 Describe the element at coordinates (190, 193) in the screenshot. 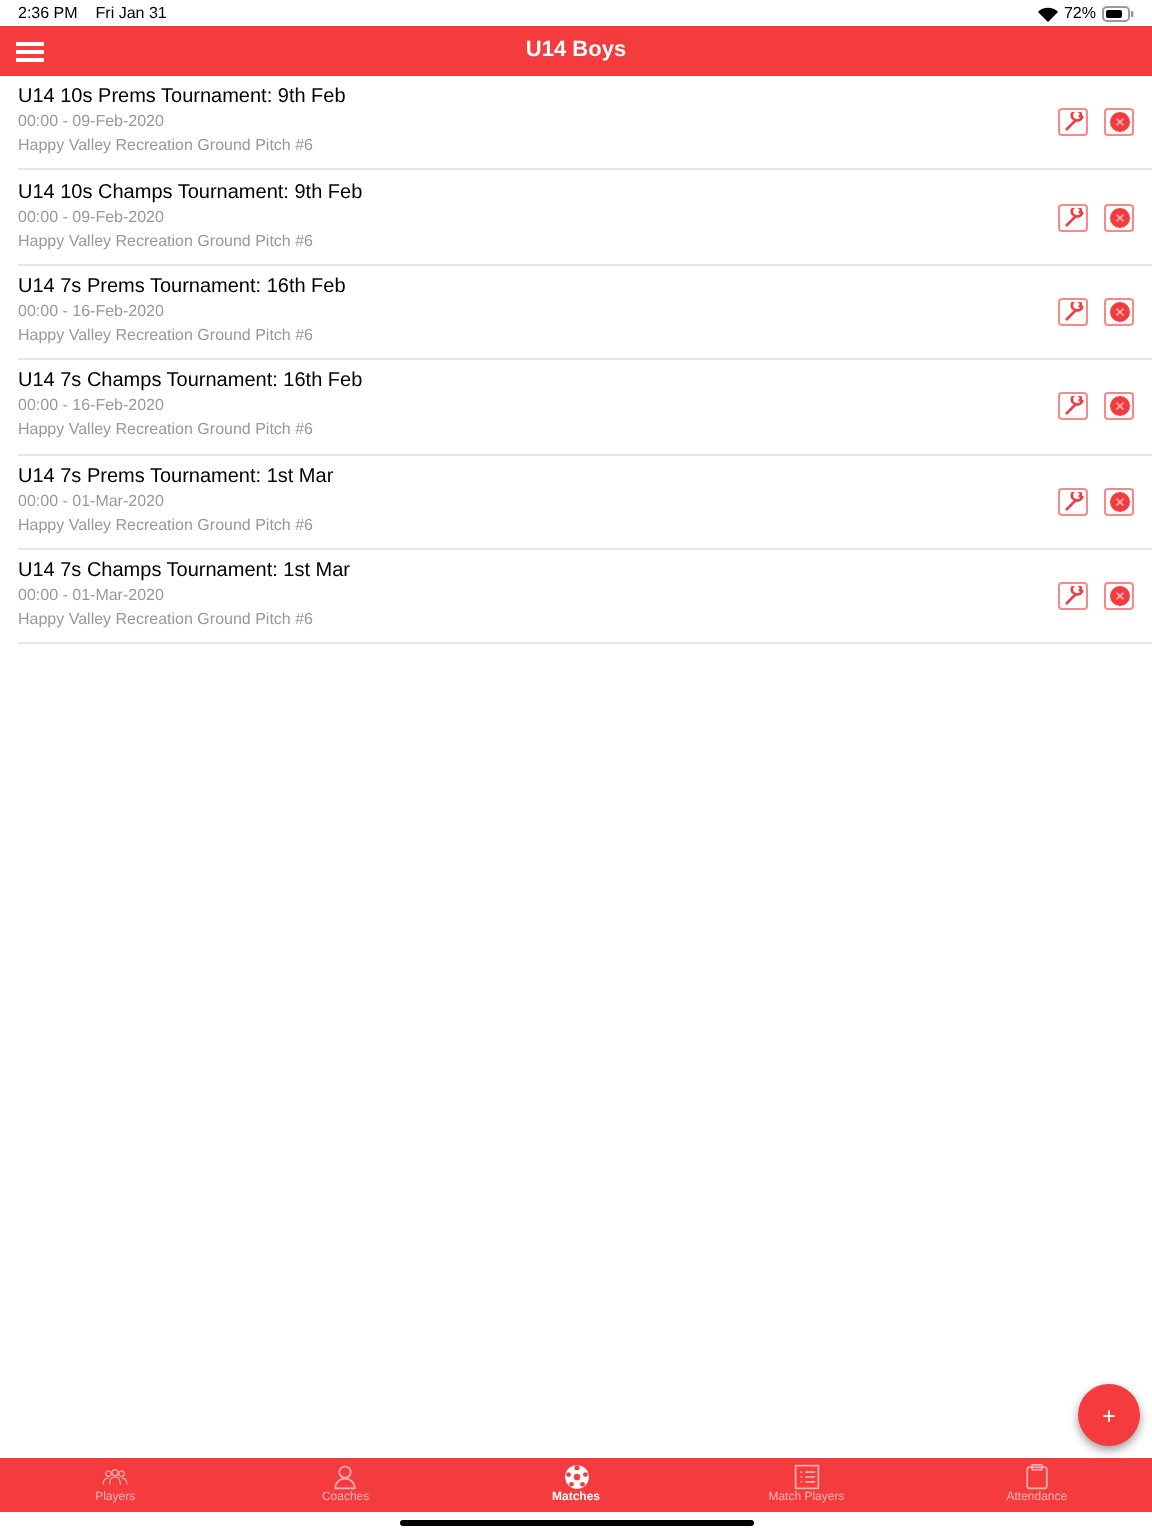

I see `match-title: U14 10s Champs Tournament: 9th Feb` at that location.